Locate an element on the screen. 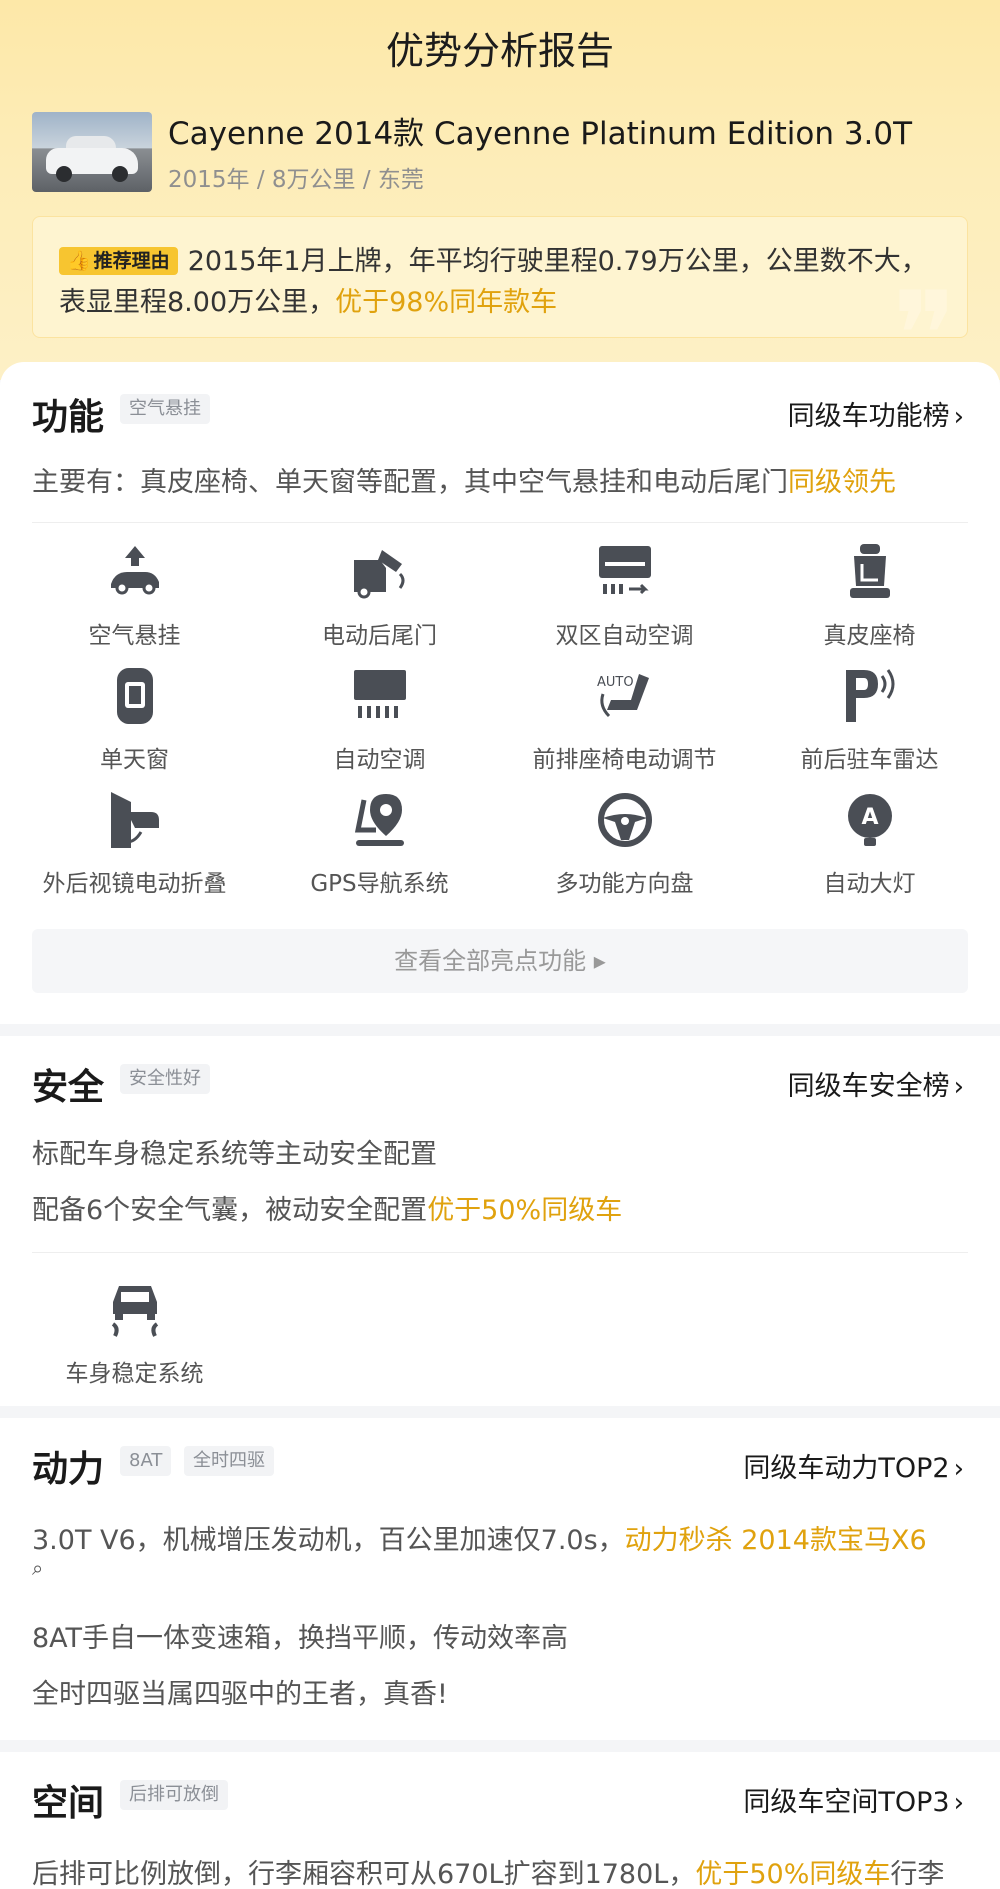 The image size is (1000, 1889). feature-item: 前后驻车雷达 is located at coordinates (869, 720).